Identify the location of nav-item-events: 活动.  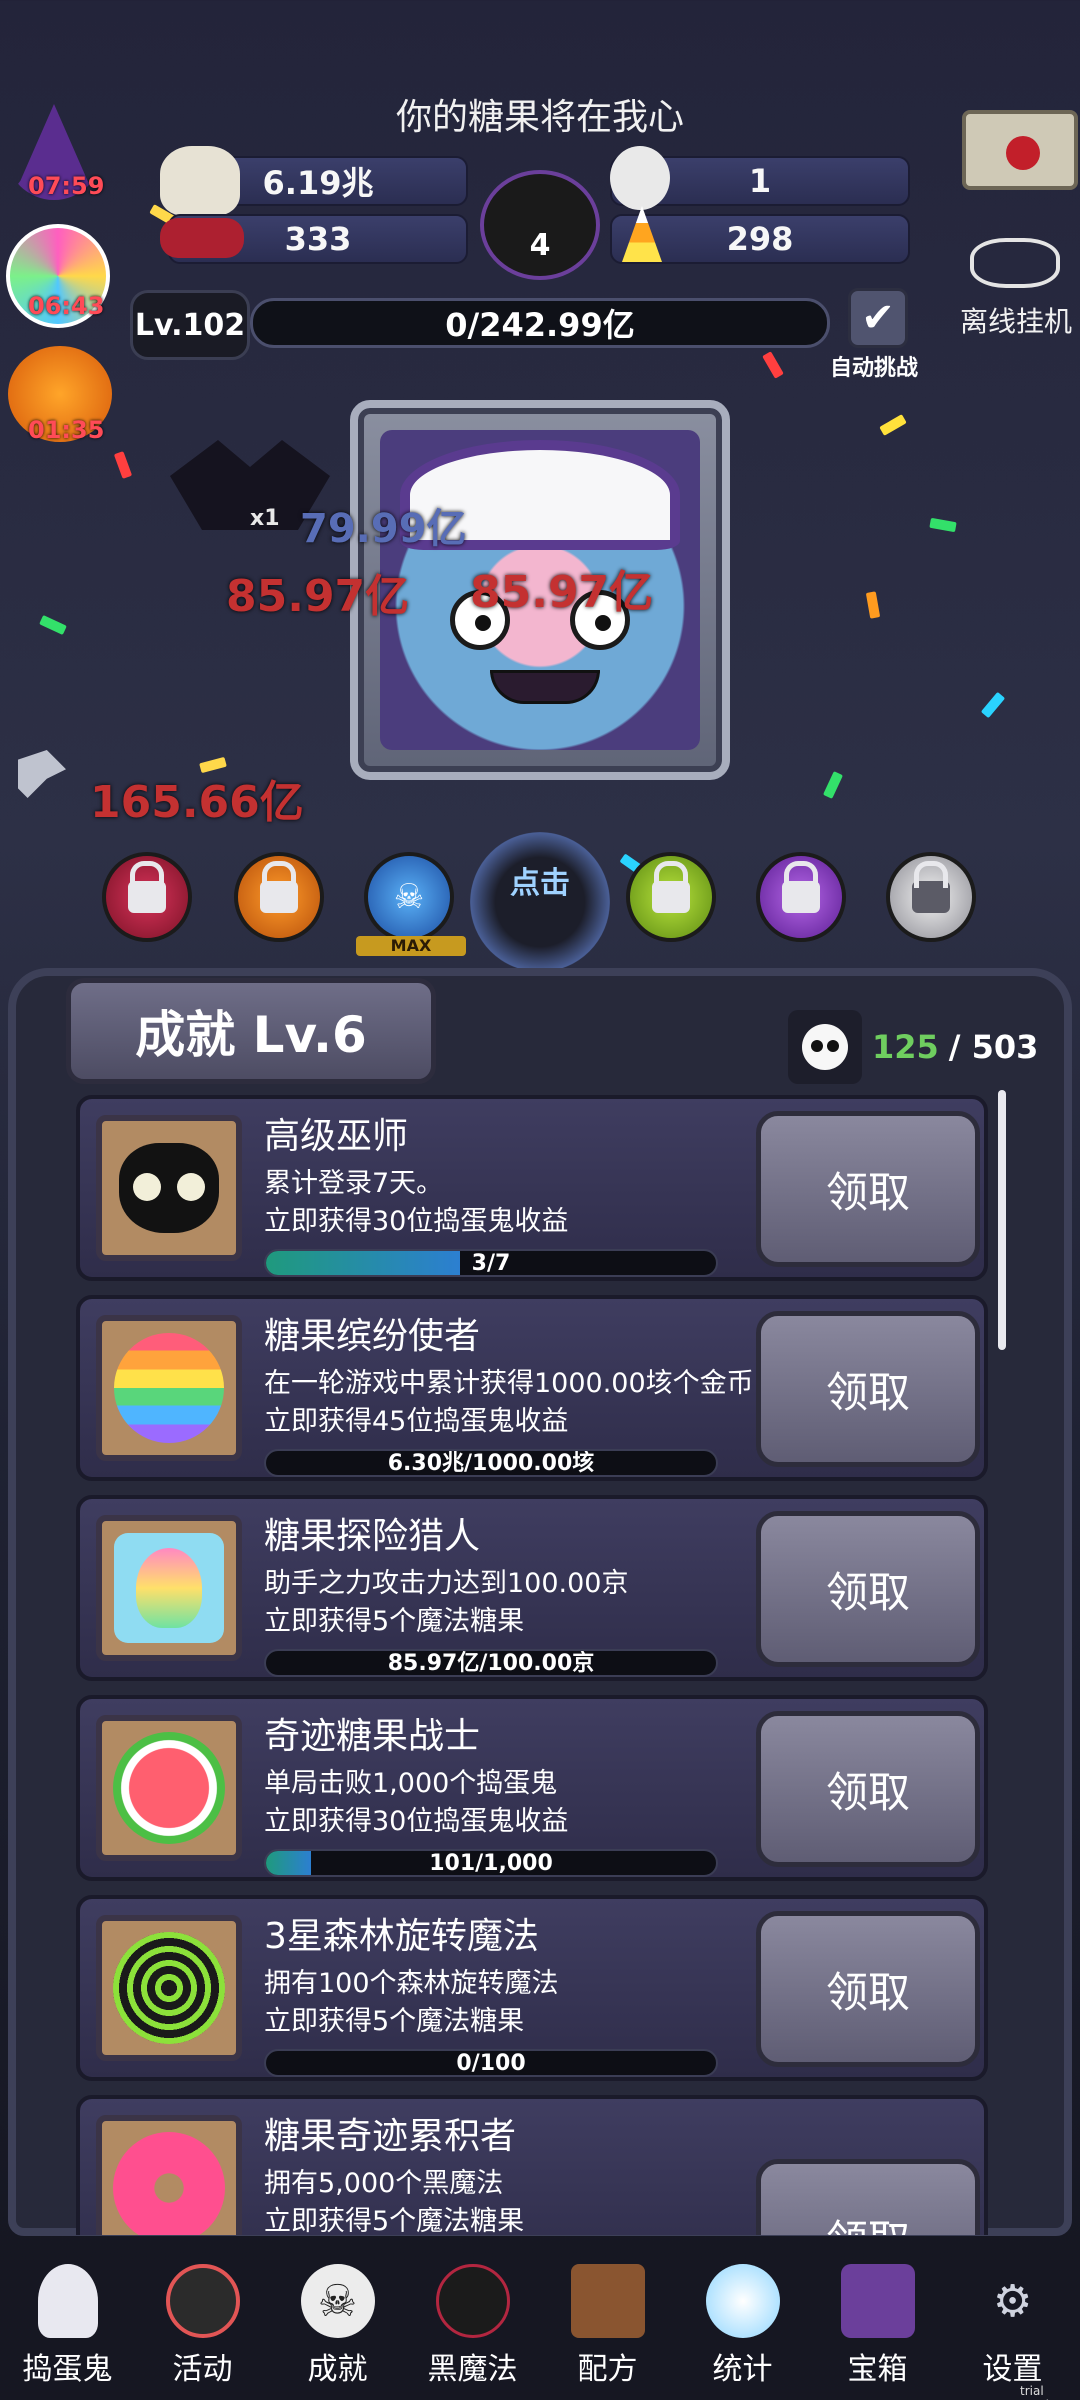
(202, 2330).